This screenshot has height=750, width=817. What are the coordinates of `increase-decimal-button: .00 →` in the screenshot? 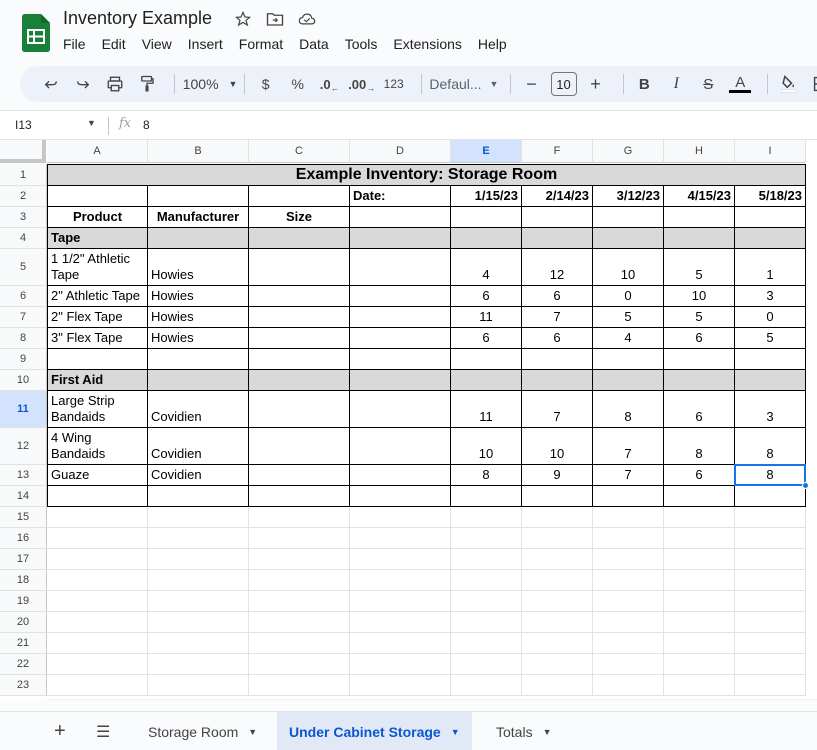 It's located at (361, 84).